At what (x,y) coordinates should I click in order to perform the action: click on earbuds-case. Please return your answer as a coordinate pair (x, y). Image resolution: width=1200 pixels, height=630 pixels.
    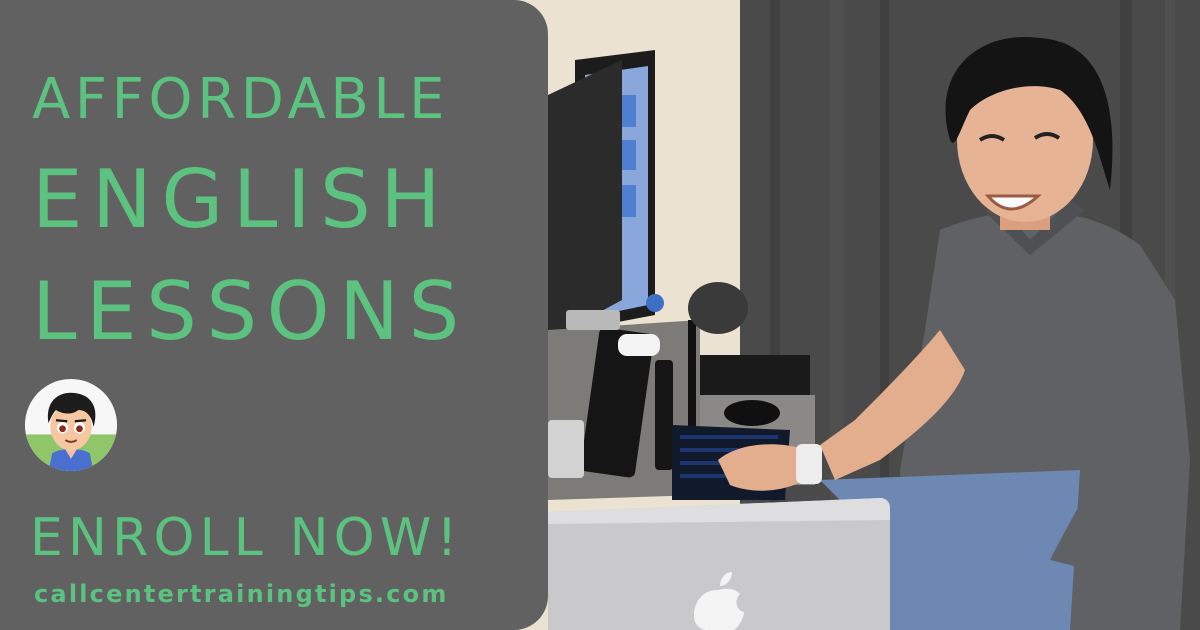
    Looking at the image, I should click on (639, 345).